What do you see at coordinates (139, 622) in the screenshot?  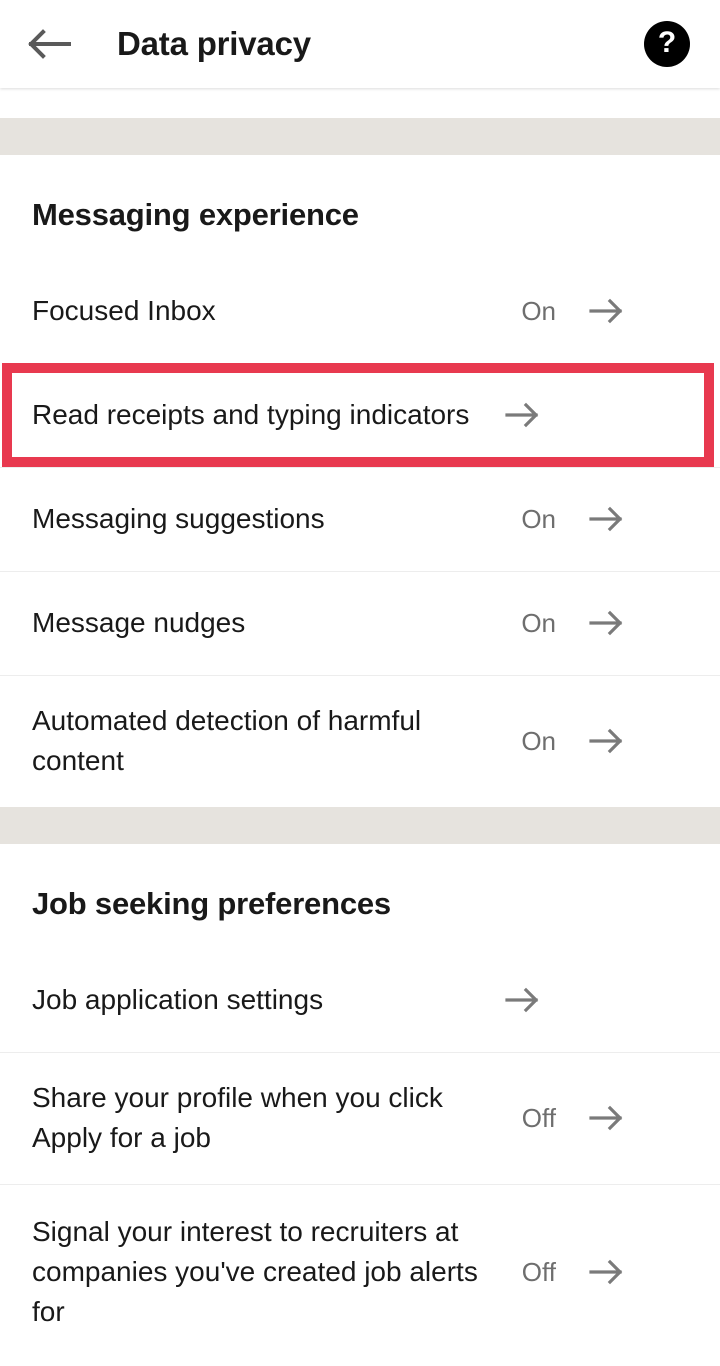 I see `row-label: Message nudges` at bounding box center [139, 622].